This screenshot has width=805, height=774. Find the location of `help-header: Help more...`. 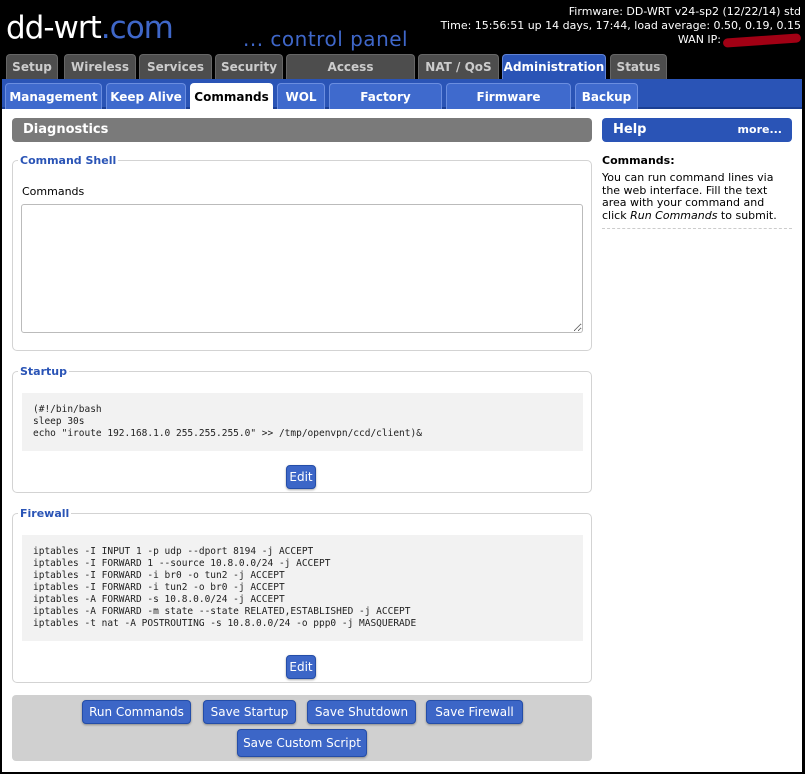

help-header: Help more... is located at coordinates (697, 130).